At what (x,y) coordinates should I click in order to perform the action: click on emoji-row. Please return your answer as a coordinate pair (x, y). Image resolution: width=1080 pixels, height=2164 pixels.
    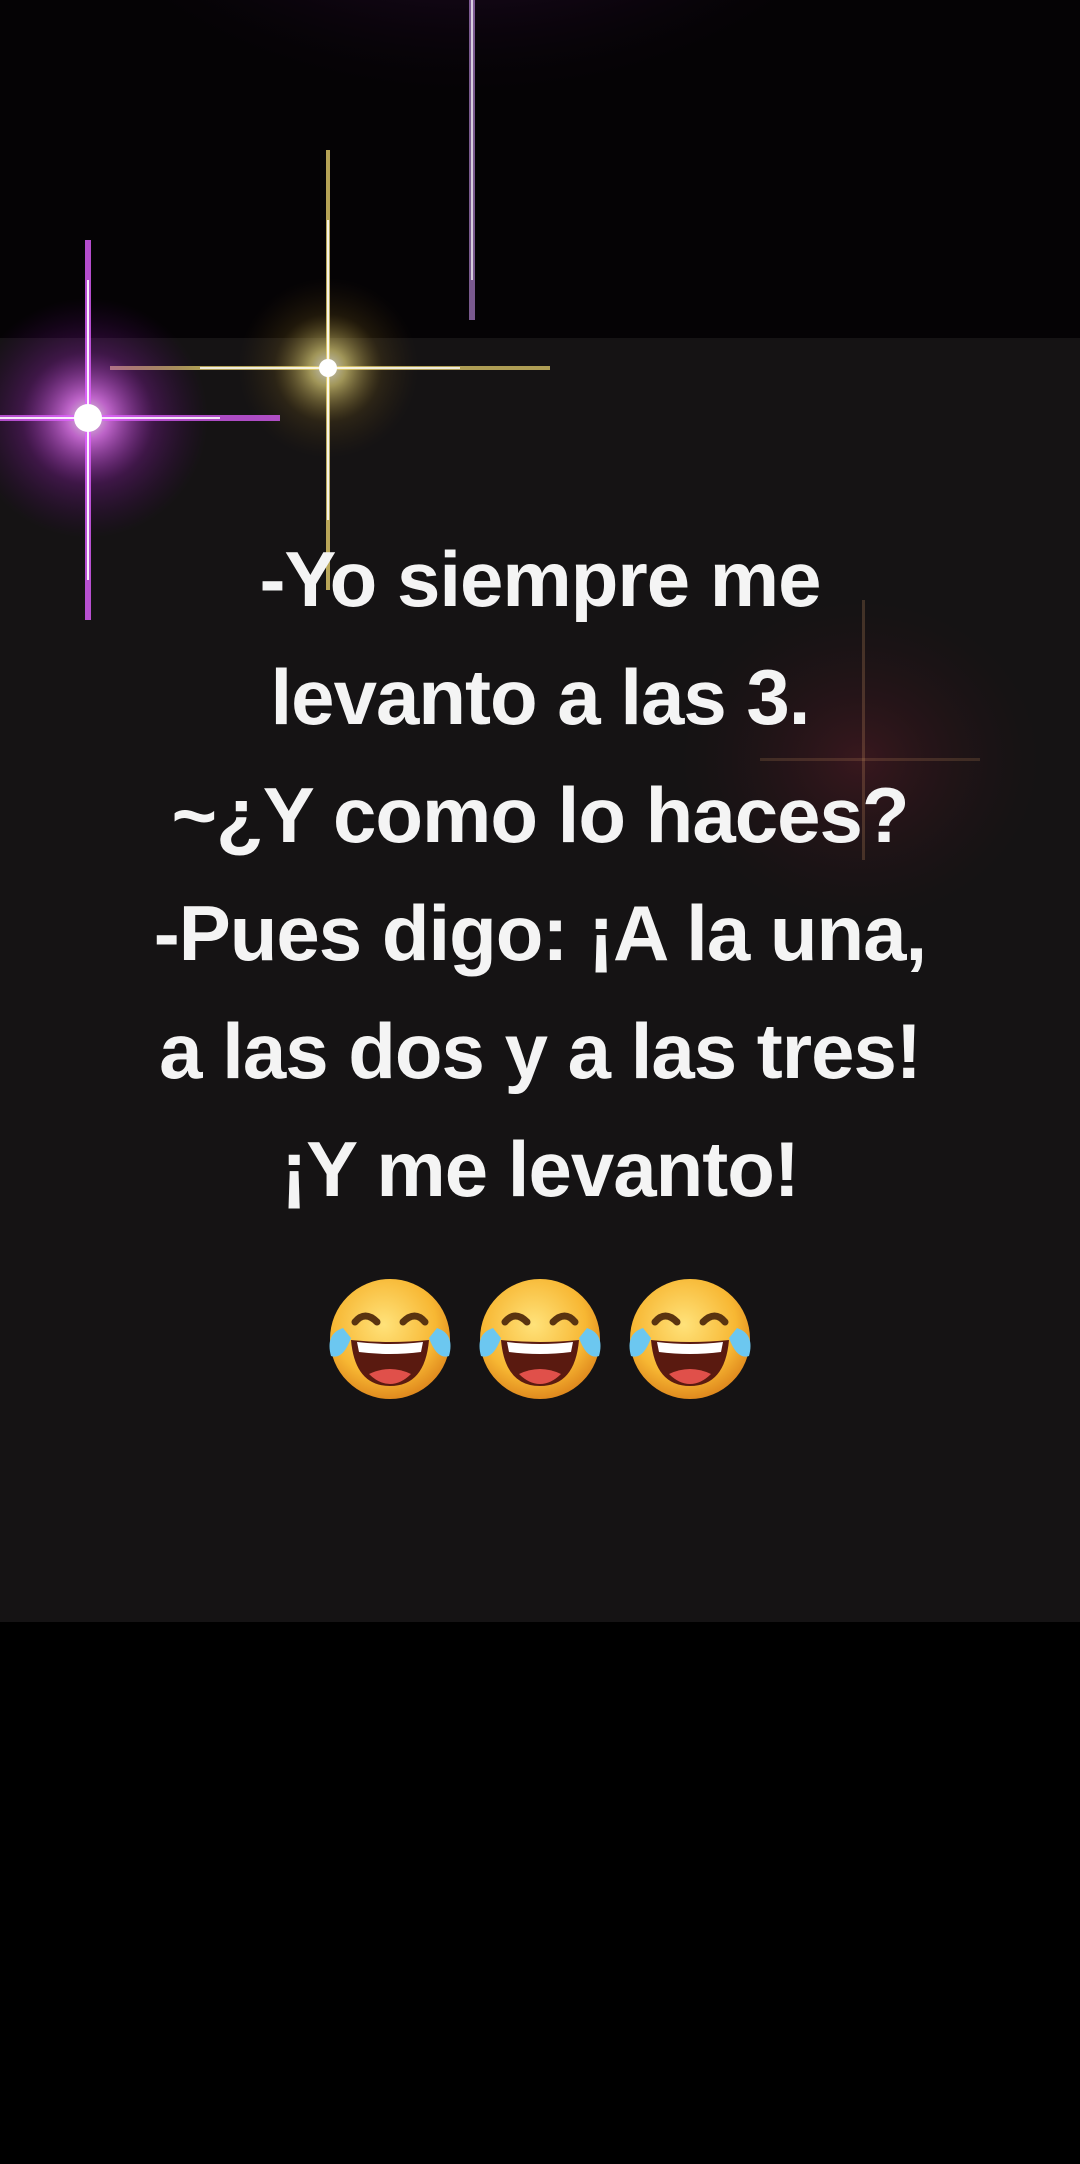
    Looking at the image, I should click on (540, 1337).